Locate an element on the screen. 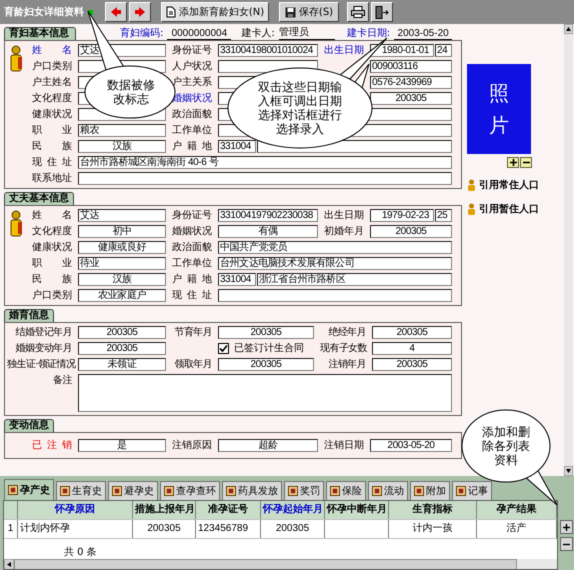 The width and height of the screenshot is (574, 570). code-label: 育妇编码: is located at coordinates (142, 33).